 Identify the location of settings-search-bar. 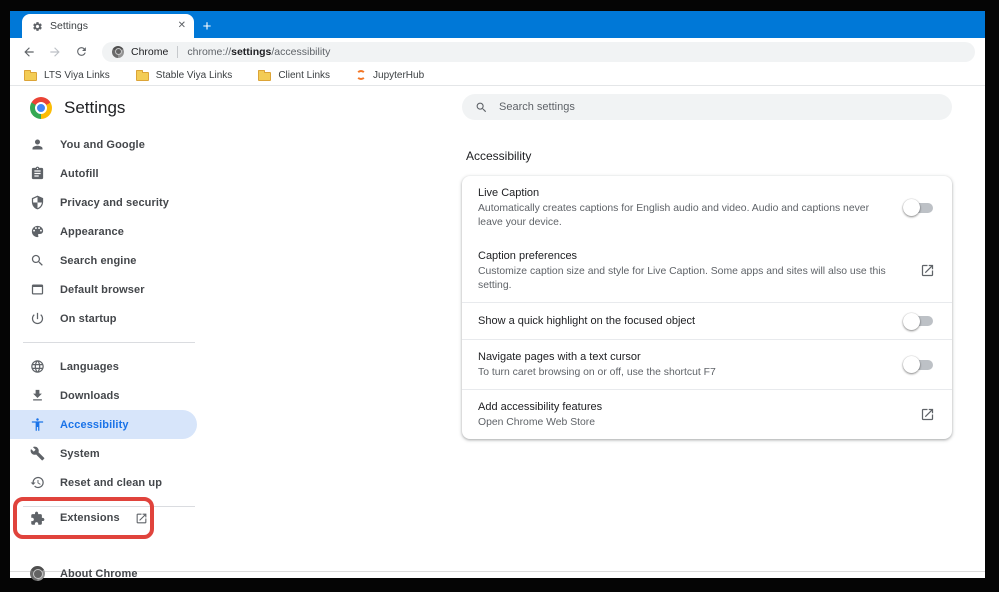
(707, 107).